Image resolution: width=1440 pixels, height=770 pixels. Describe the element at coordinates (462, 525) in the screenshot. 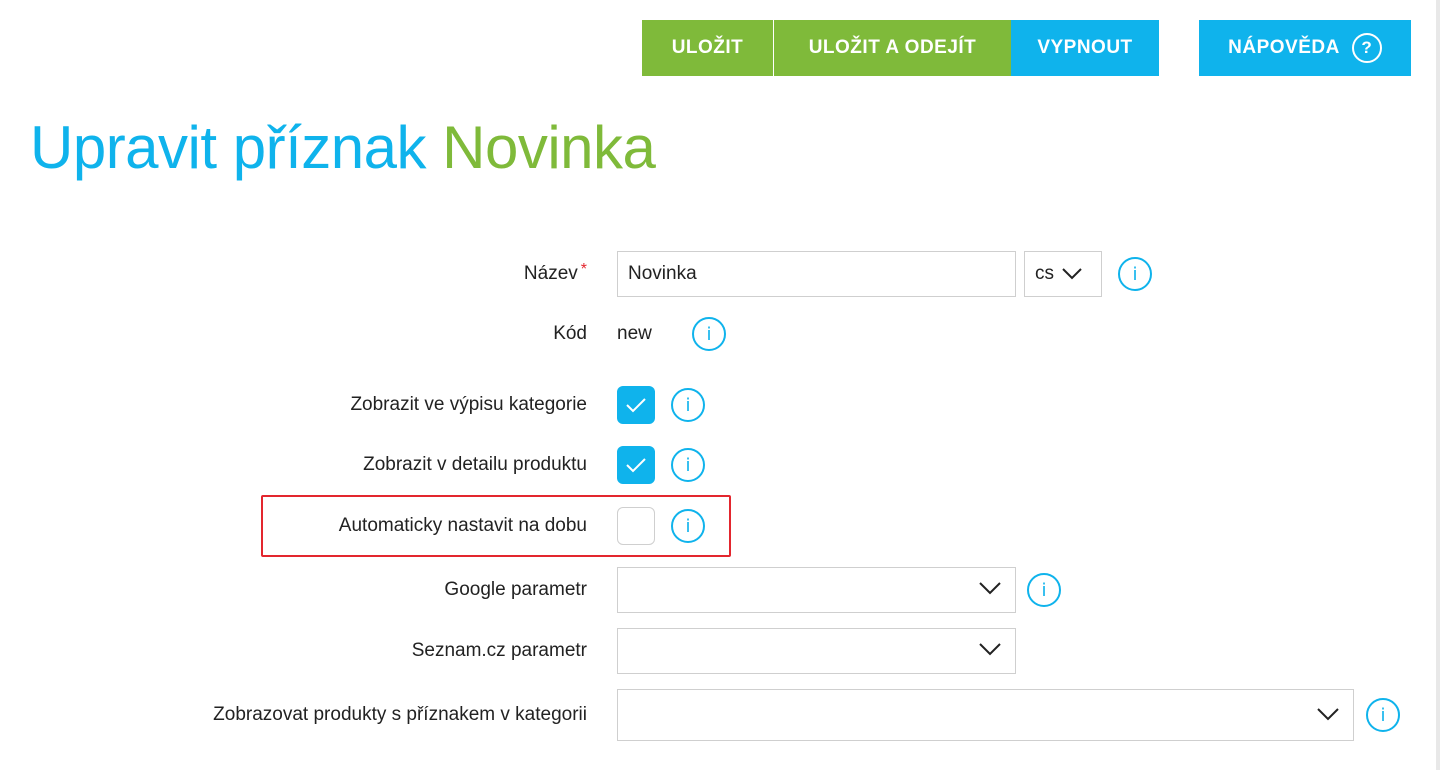

I see `auto-set-period-label: Automaticky nastavit na dobu` at that location.